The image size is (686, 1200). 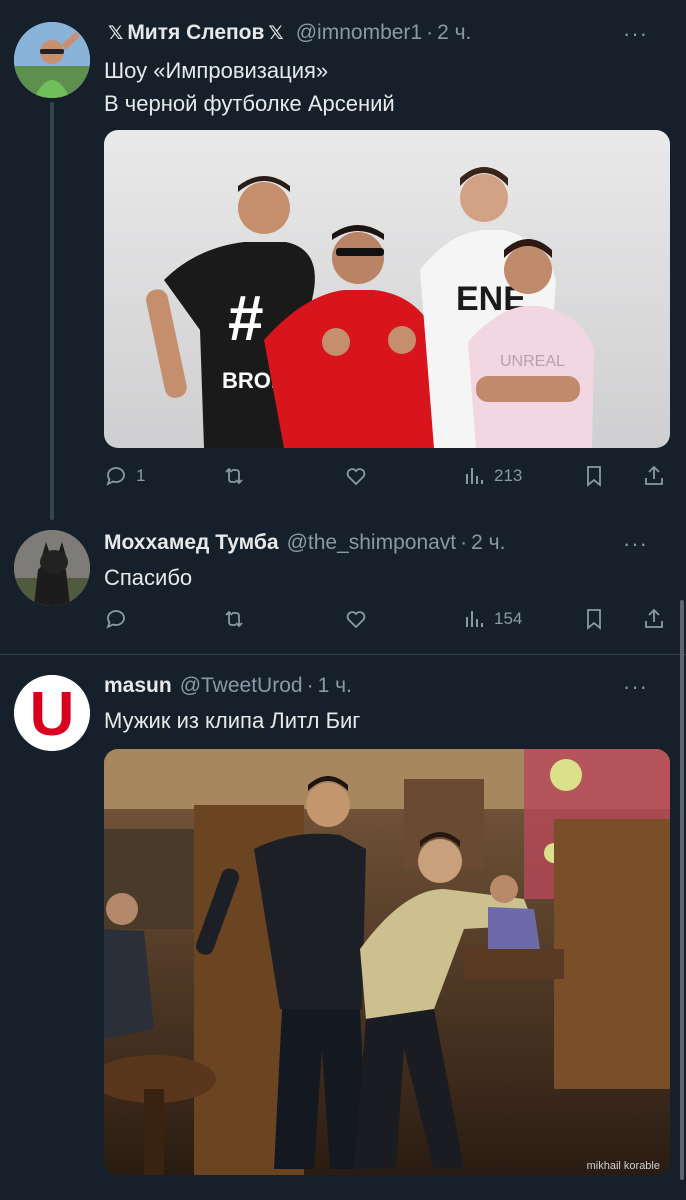 I want to click on tweet-actions: 1 213, so click(x=387, y=476).